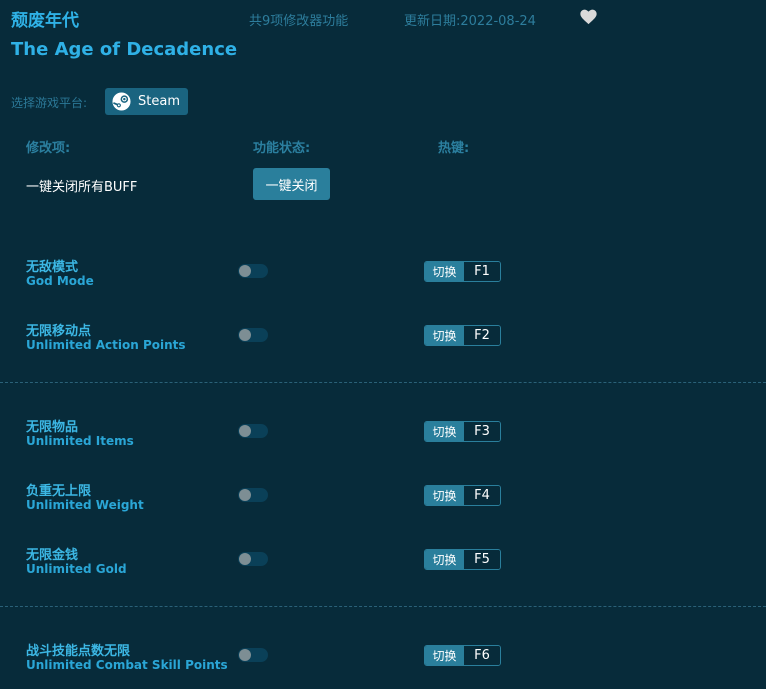 The height and width of the screenshot is (689, 766). What do you see at coordinates (78, 651) in the screenshot?
I see `mod-name-cn: 战斗技能点数无限` at bounding box center [78, 651].